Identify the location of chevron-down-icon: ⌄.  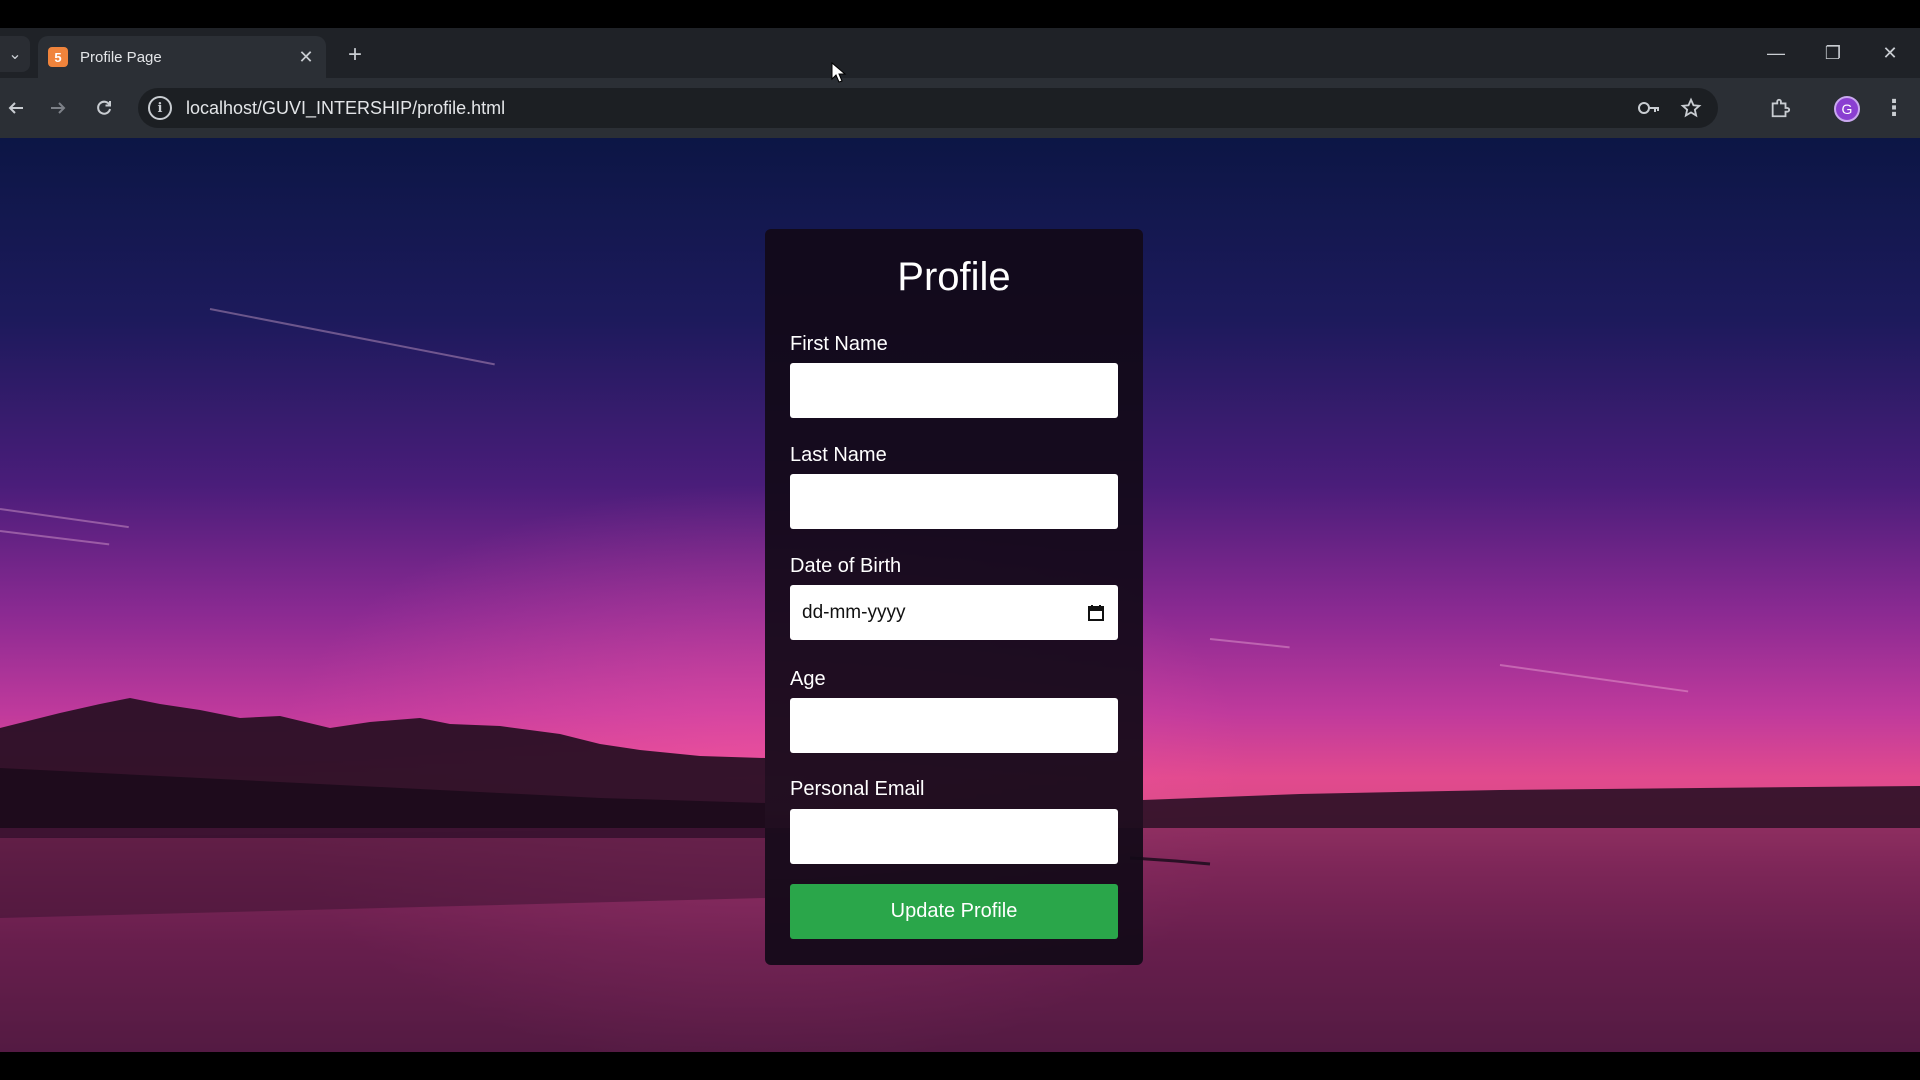
(15, 54).